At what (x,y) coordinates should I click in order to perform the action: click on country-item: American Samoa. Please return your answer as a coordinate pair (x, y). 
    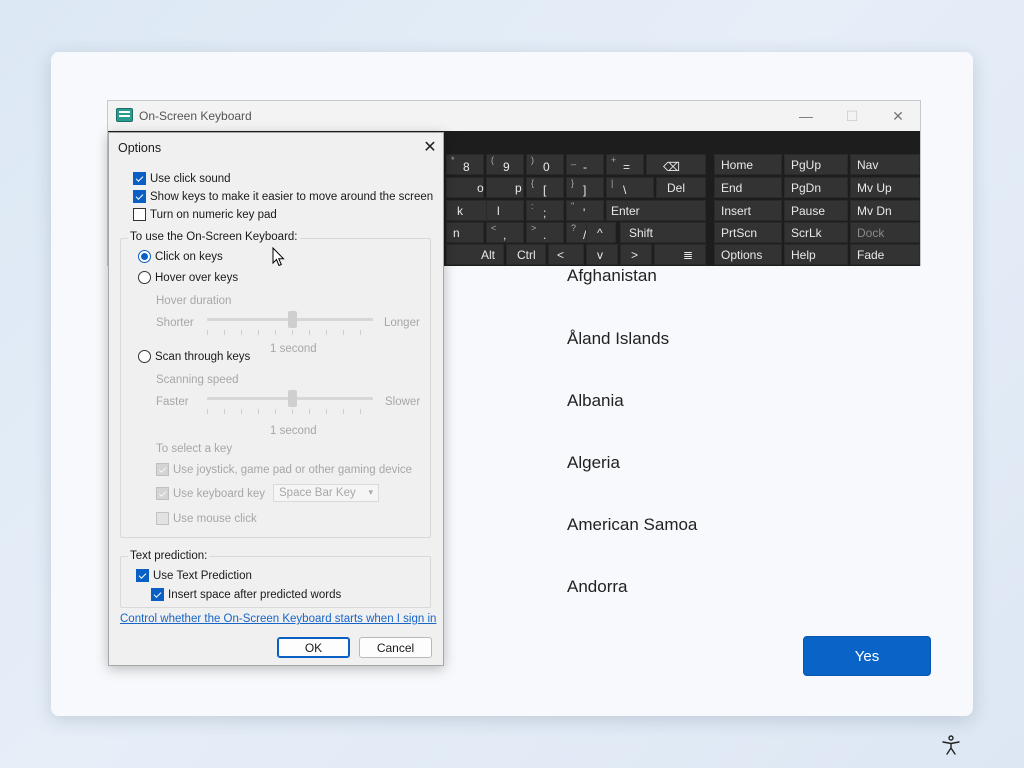
    Looking at the image, I should click on (632, 525).